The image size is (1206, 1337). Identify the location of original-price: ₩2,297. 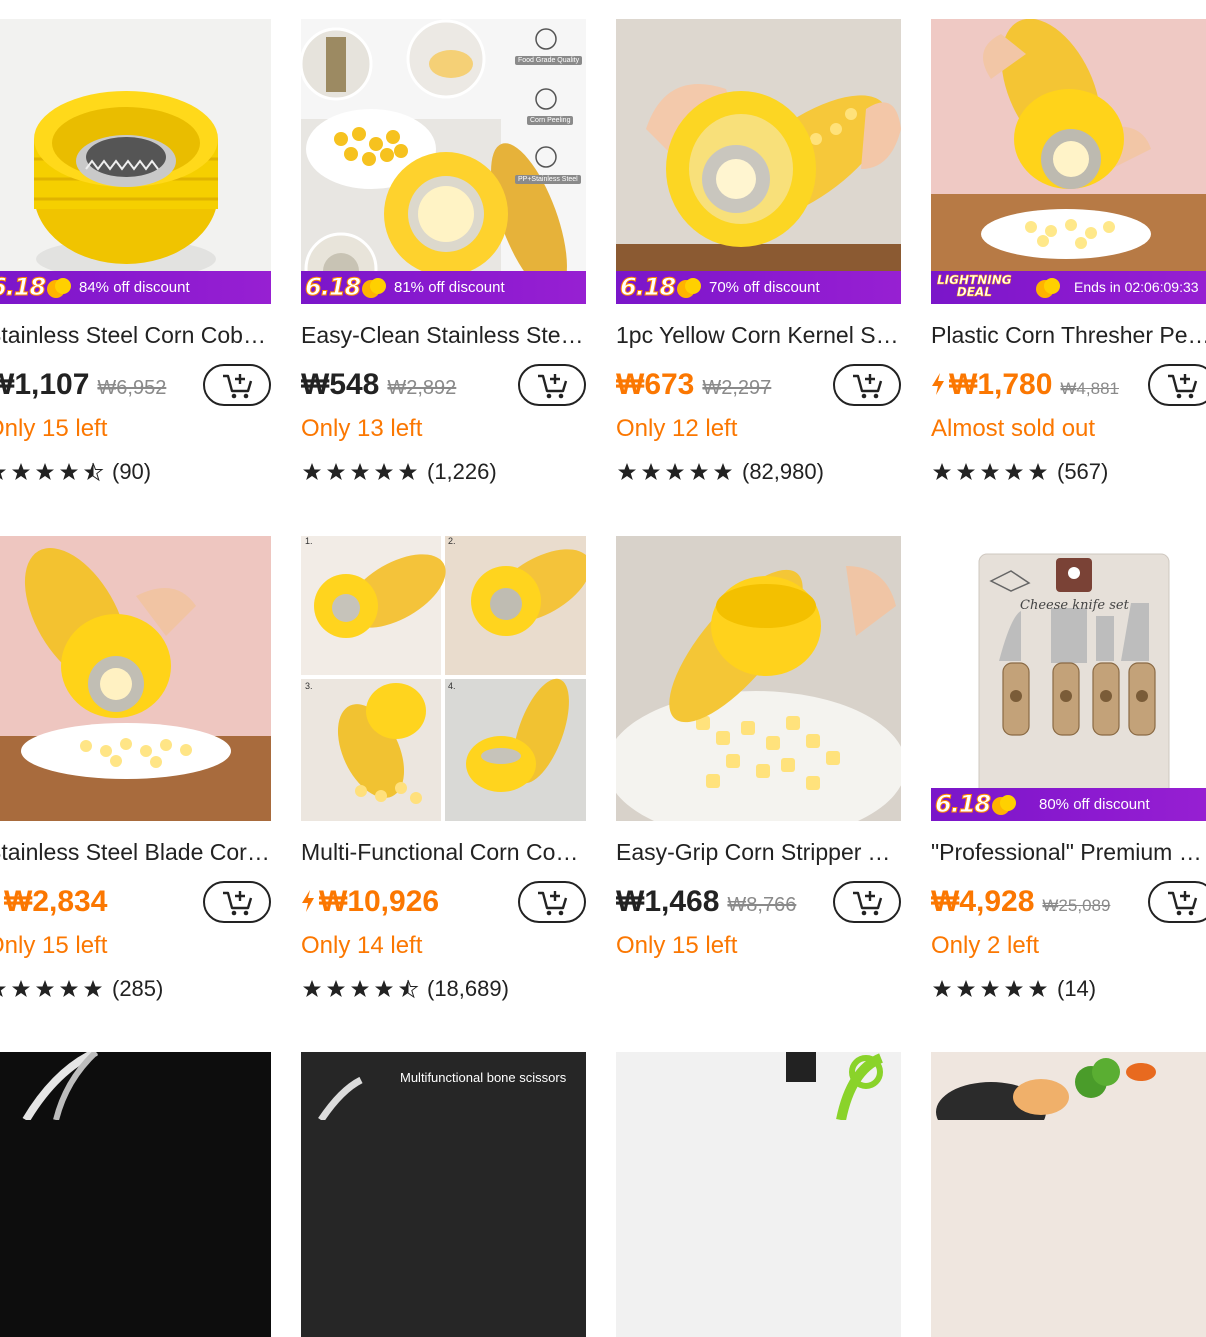
(737, 388).